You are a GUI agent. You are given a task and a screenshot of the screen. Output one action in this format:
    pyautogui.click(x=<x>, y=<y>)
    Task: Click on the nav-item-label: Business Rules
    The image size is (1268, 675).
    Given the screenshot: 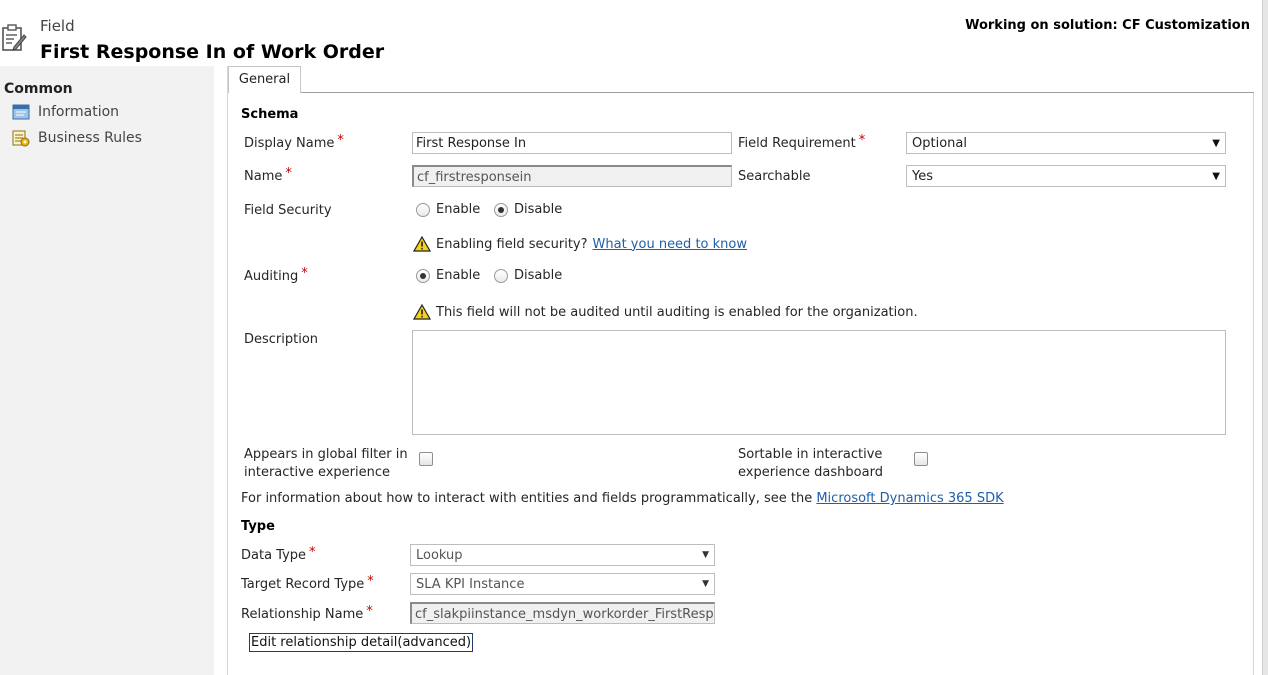 What is the action you would take?
    pyautogui.click(x=90, y=138)
    